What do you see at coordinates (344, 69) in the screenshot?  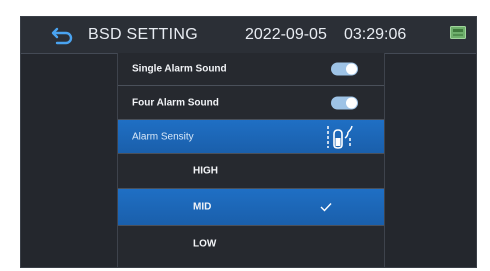 I see `single-alarm-toggle` at bounding box center [344, 69].